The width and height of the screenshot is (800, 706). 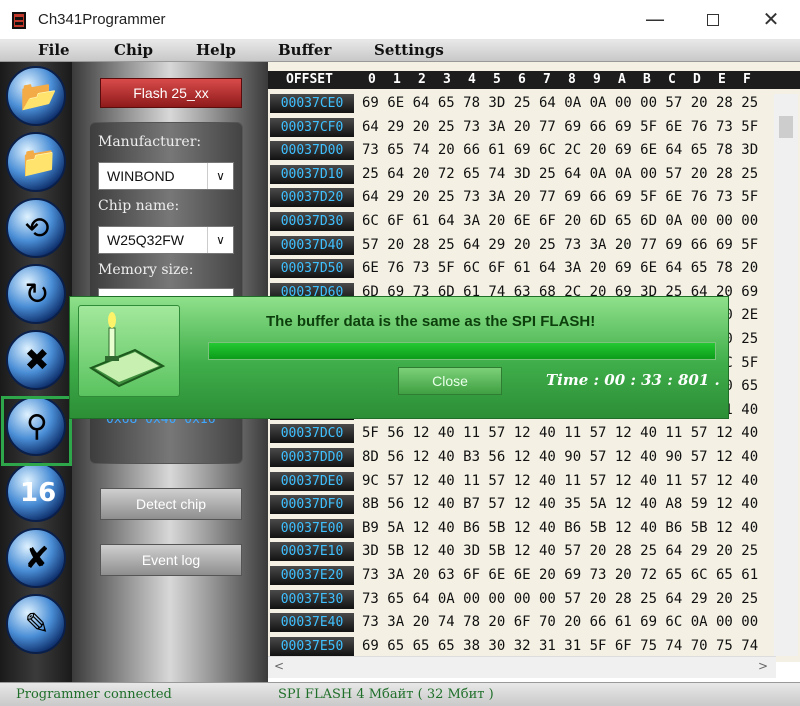 I want to click on chip-name-label: Chip name:, so click(x=139, y=206).